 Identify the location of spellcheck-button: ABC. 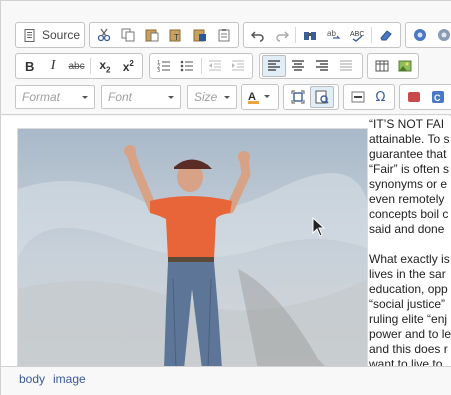
(358, 35).